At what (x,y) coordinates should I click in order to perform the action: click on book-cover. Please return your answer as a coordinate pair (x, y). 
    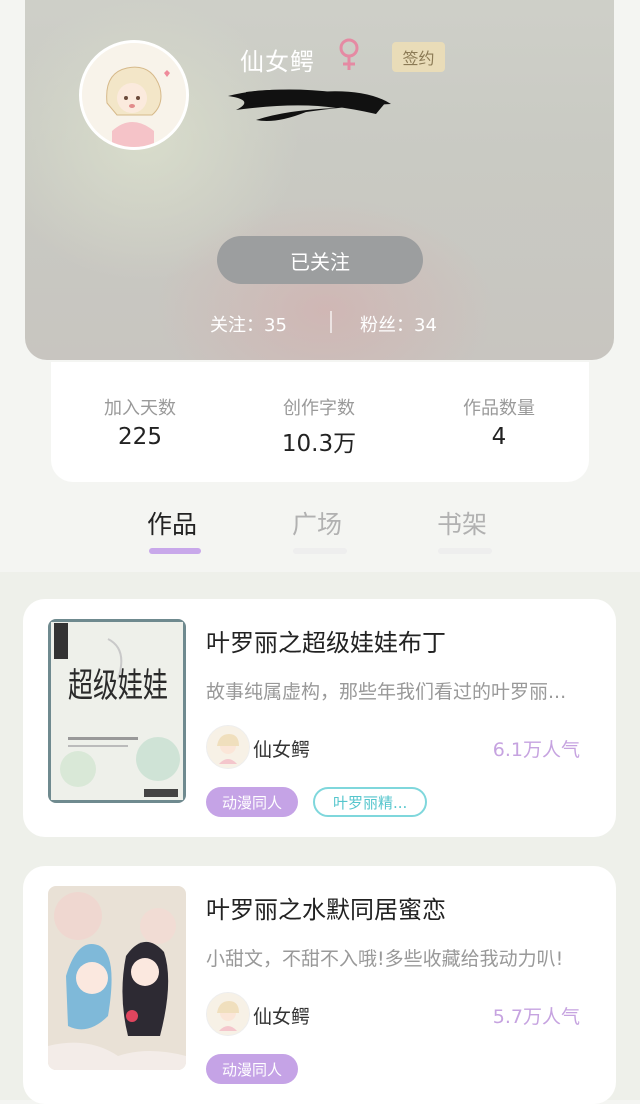
    Looking at the image, I should click on (117, 978).